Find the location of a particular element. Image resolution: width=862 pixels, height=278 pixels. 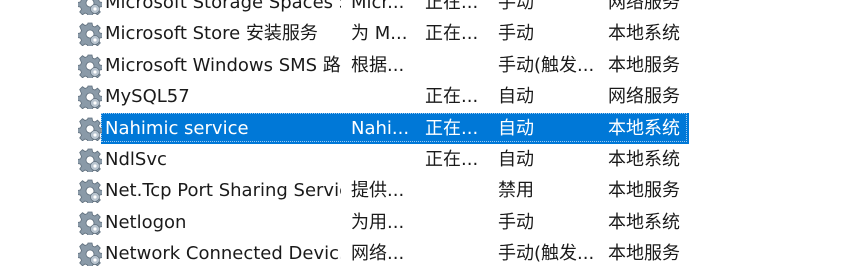

service-name: MySQL57 is located at coordinates (147, 97).